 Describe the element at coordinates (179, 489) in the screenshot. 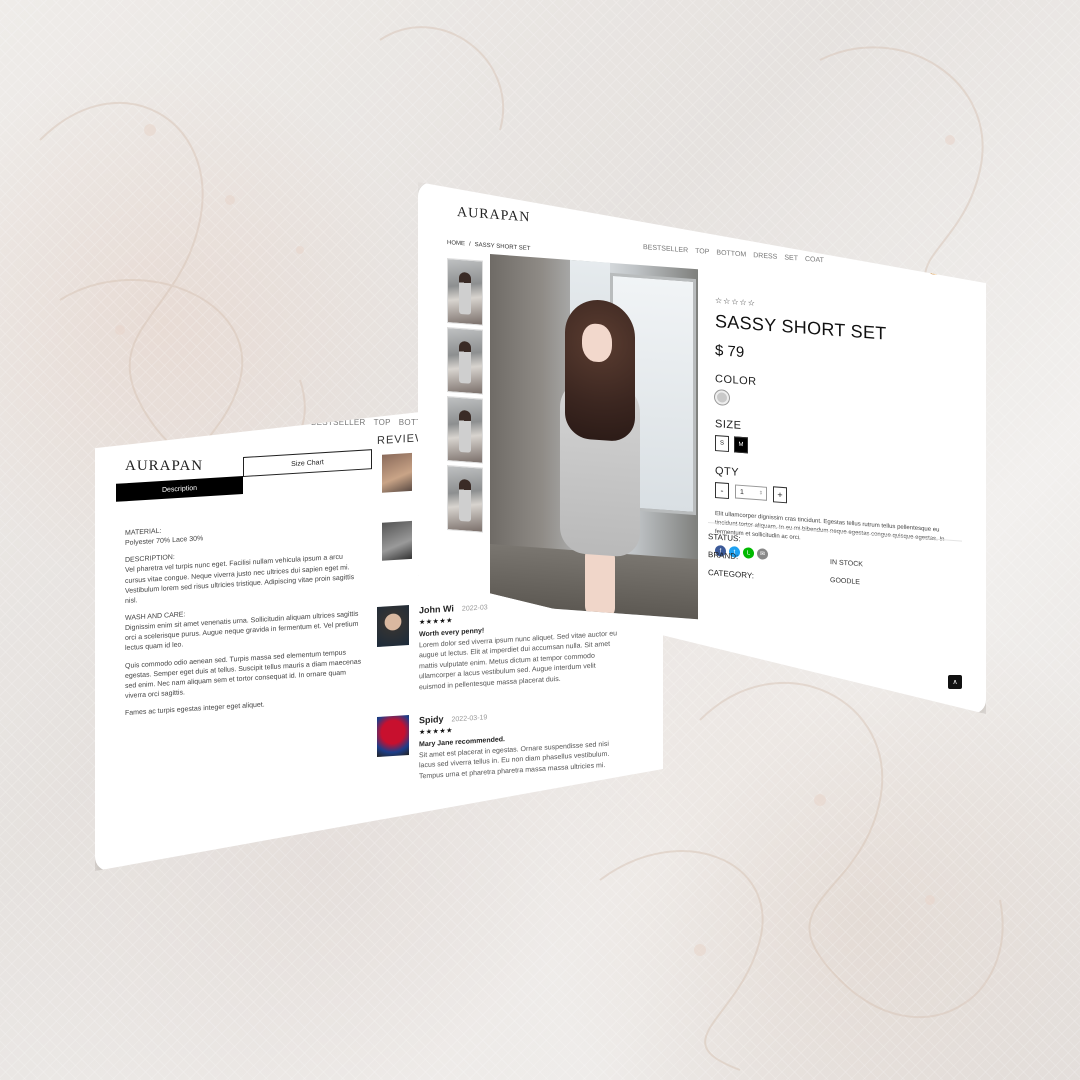

I see `tab-description: Description` at that location.